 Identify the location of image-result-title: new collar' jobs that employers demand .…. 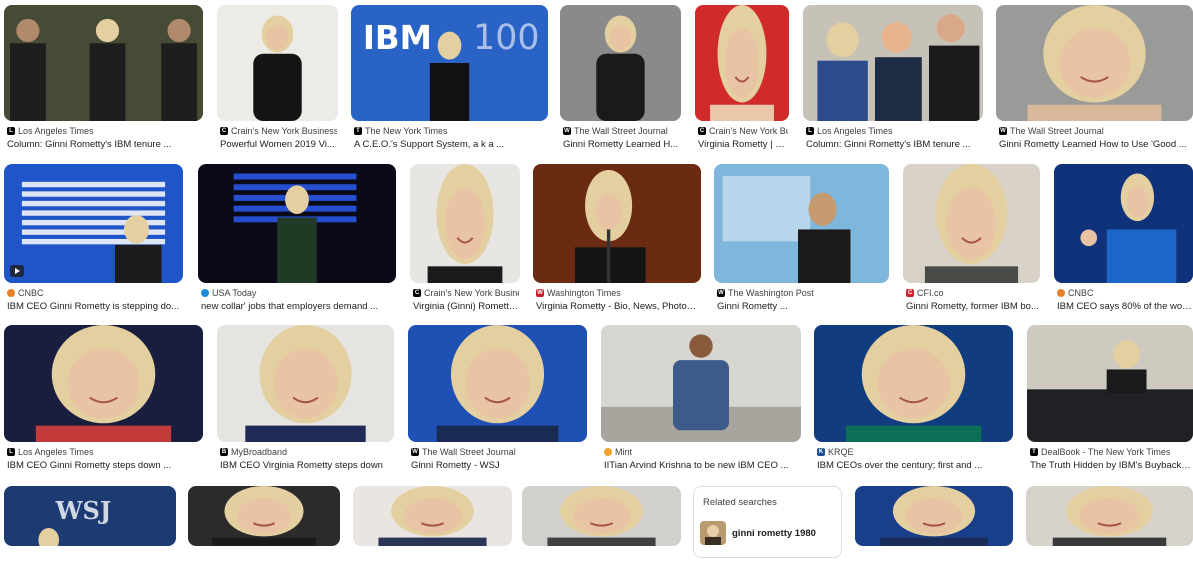
(298, 306).